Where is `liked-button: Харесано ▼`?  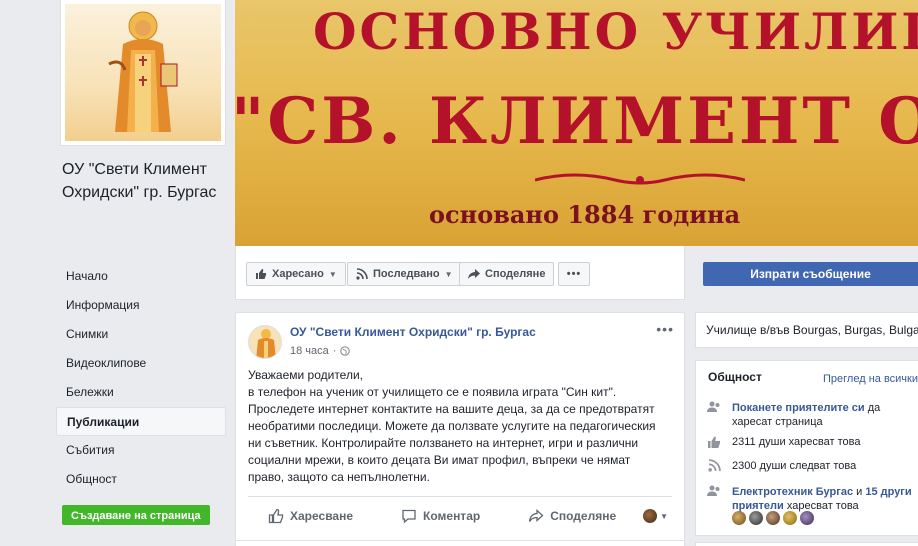 liked-button: Харесано ▼ is located at coordinates (296, 274).